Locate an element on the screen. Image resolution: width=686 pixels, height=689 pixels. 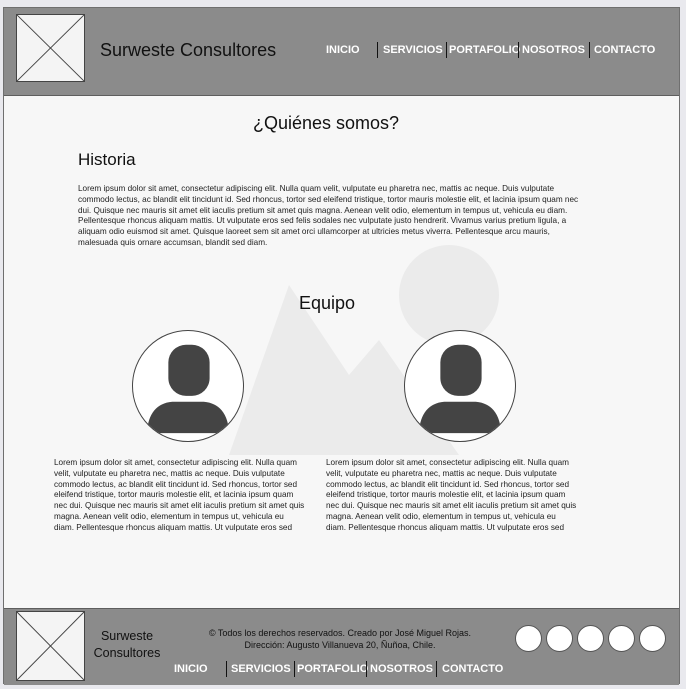
logo-placeholder-icon is located at coordinates (50, 48).